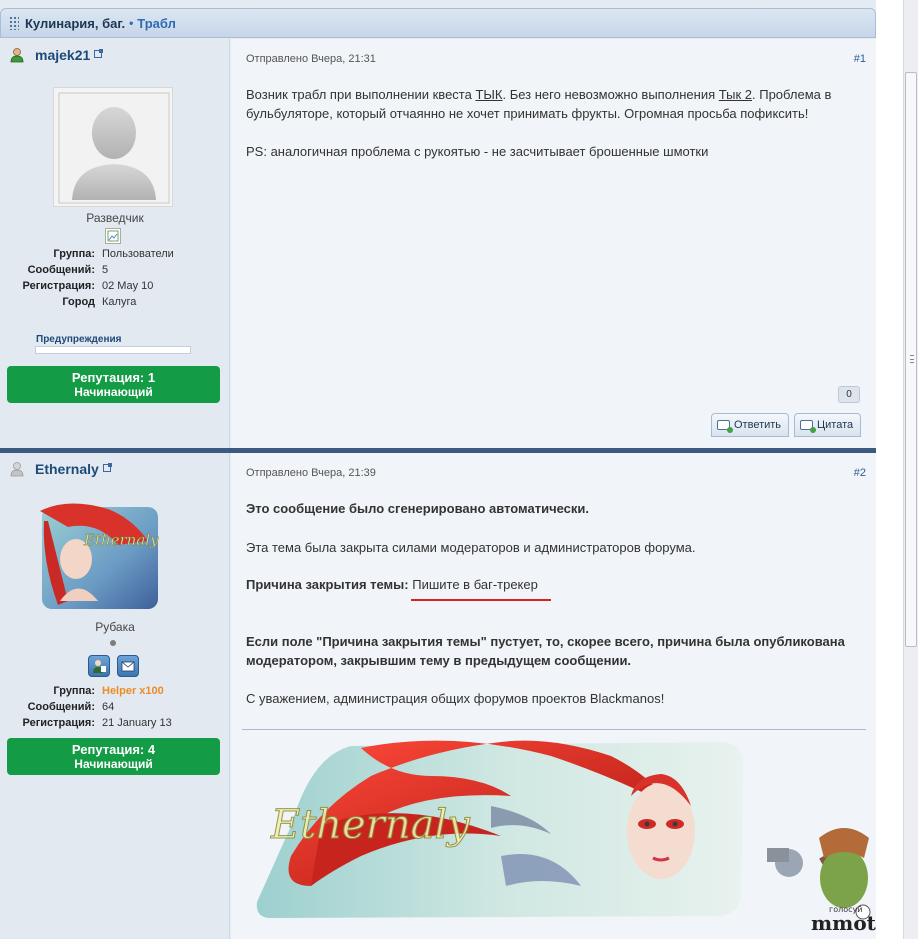  I want to click on post-1-date: Отправлено Вчера, 21:31, so click(311, 59).